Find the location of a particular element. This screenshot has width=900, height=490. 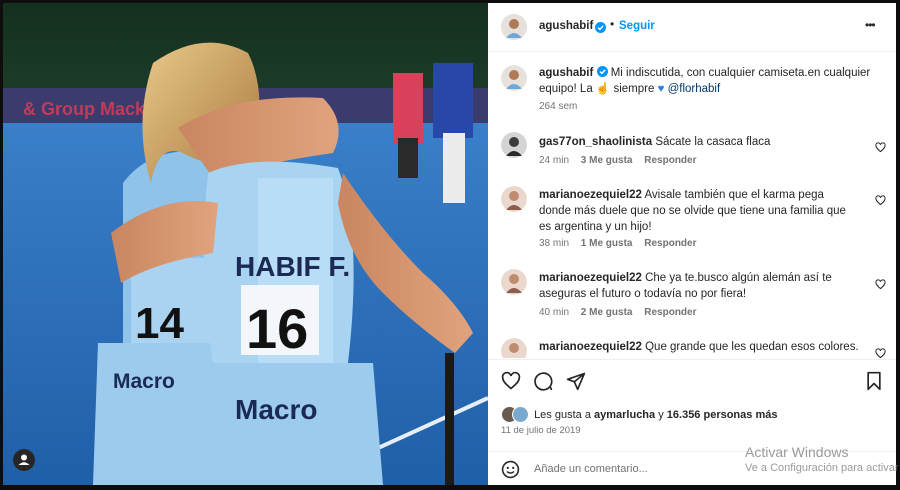

comment-age: 24 min is located at coordinates (554, 160).